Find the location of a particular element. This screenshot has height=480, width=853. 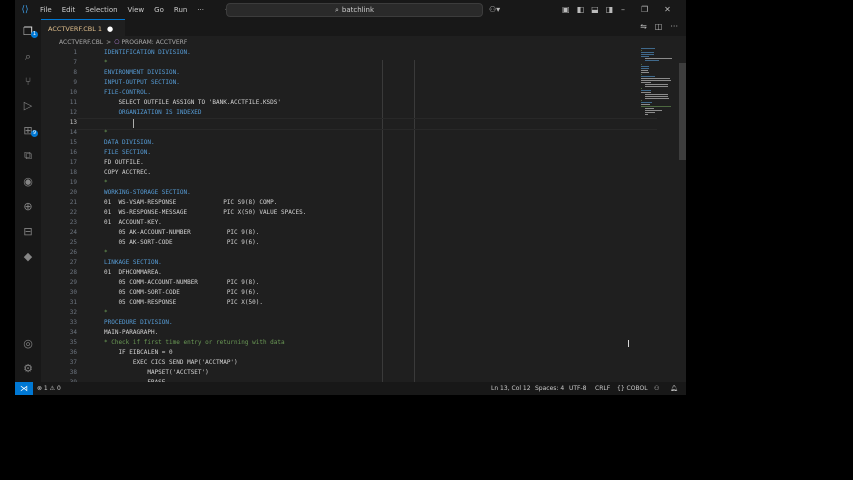

code-line: 9 INPUT-OUTPUT SECTION. is located at coordinates (336, 83).